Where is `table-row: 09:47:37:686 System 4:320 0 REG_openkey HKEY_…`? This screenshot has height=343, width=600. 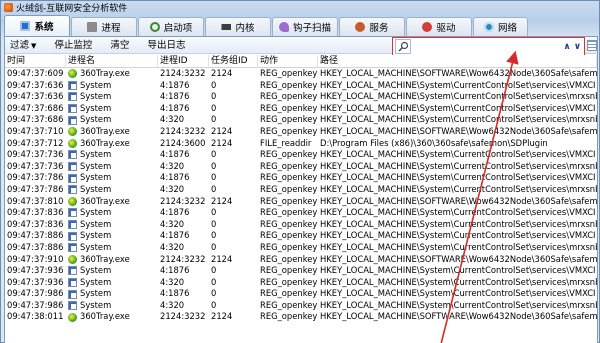 table-row: 09:47:37:686 System 4:320 0 REG_openkey HKEY_… is located at coordinates (301, 120).